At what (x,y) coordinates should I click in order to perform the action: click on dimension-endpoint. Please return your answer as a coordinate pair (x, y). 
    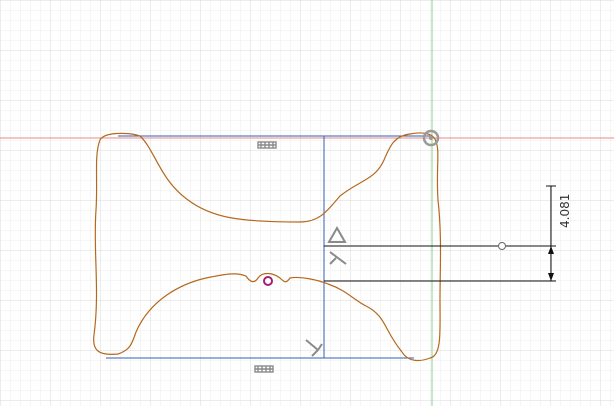
    Looking at the image, I should click on (502, 246).